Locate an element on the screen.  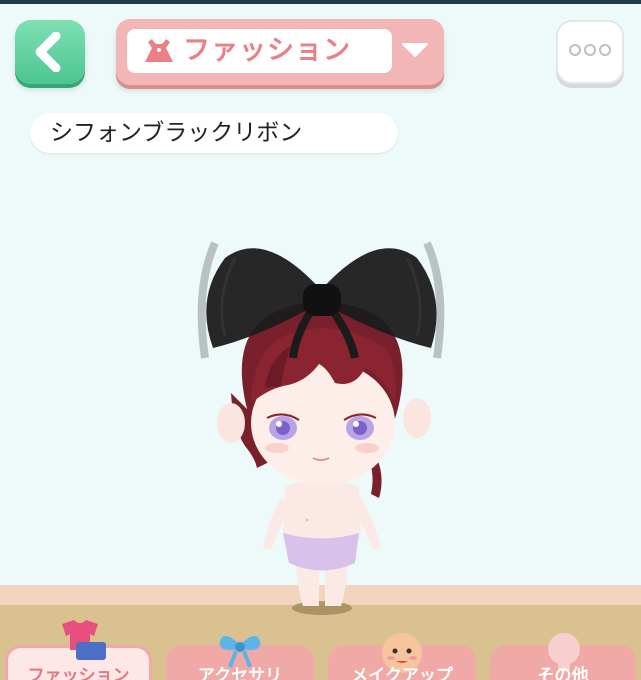
dropdown-arrow-icon is located at coordinates (415, 50).